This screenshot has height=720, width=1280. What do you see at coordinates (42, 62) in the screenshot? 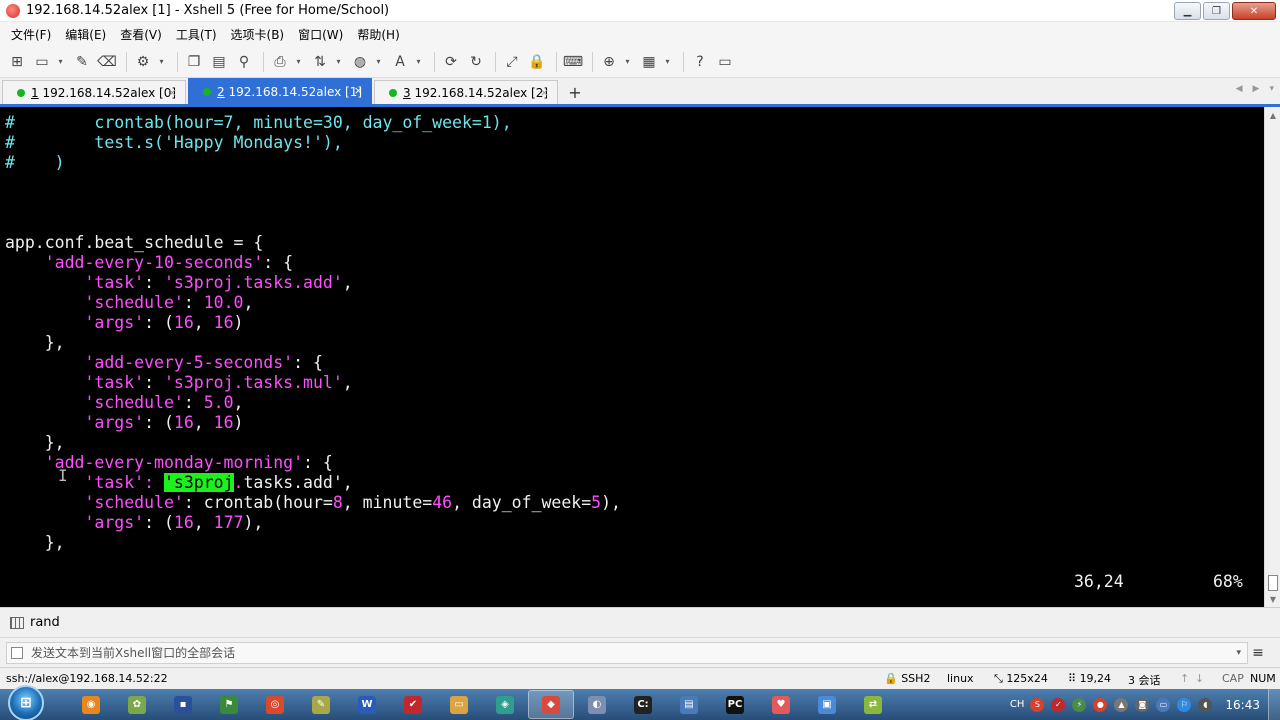
I see `open-session-icon: ▭` at bounding box center [42, 62].